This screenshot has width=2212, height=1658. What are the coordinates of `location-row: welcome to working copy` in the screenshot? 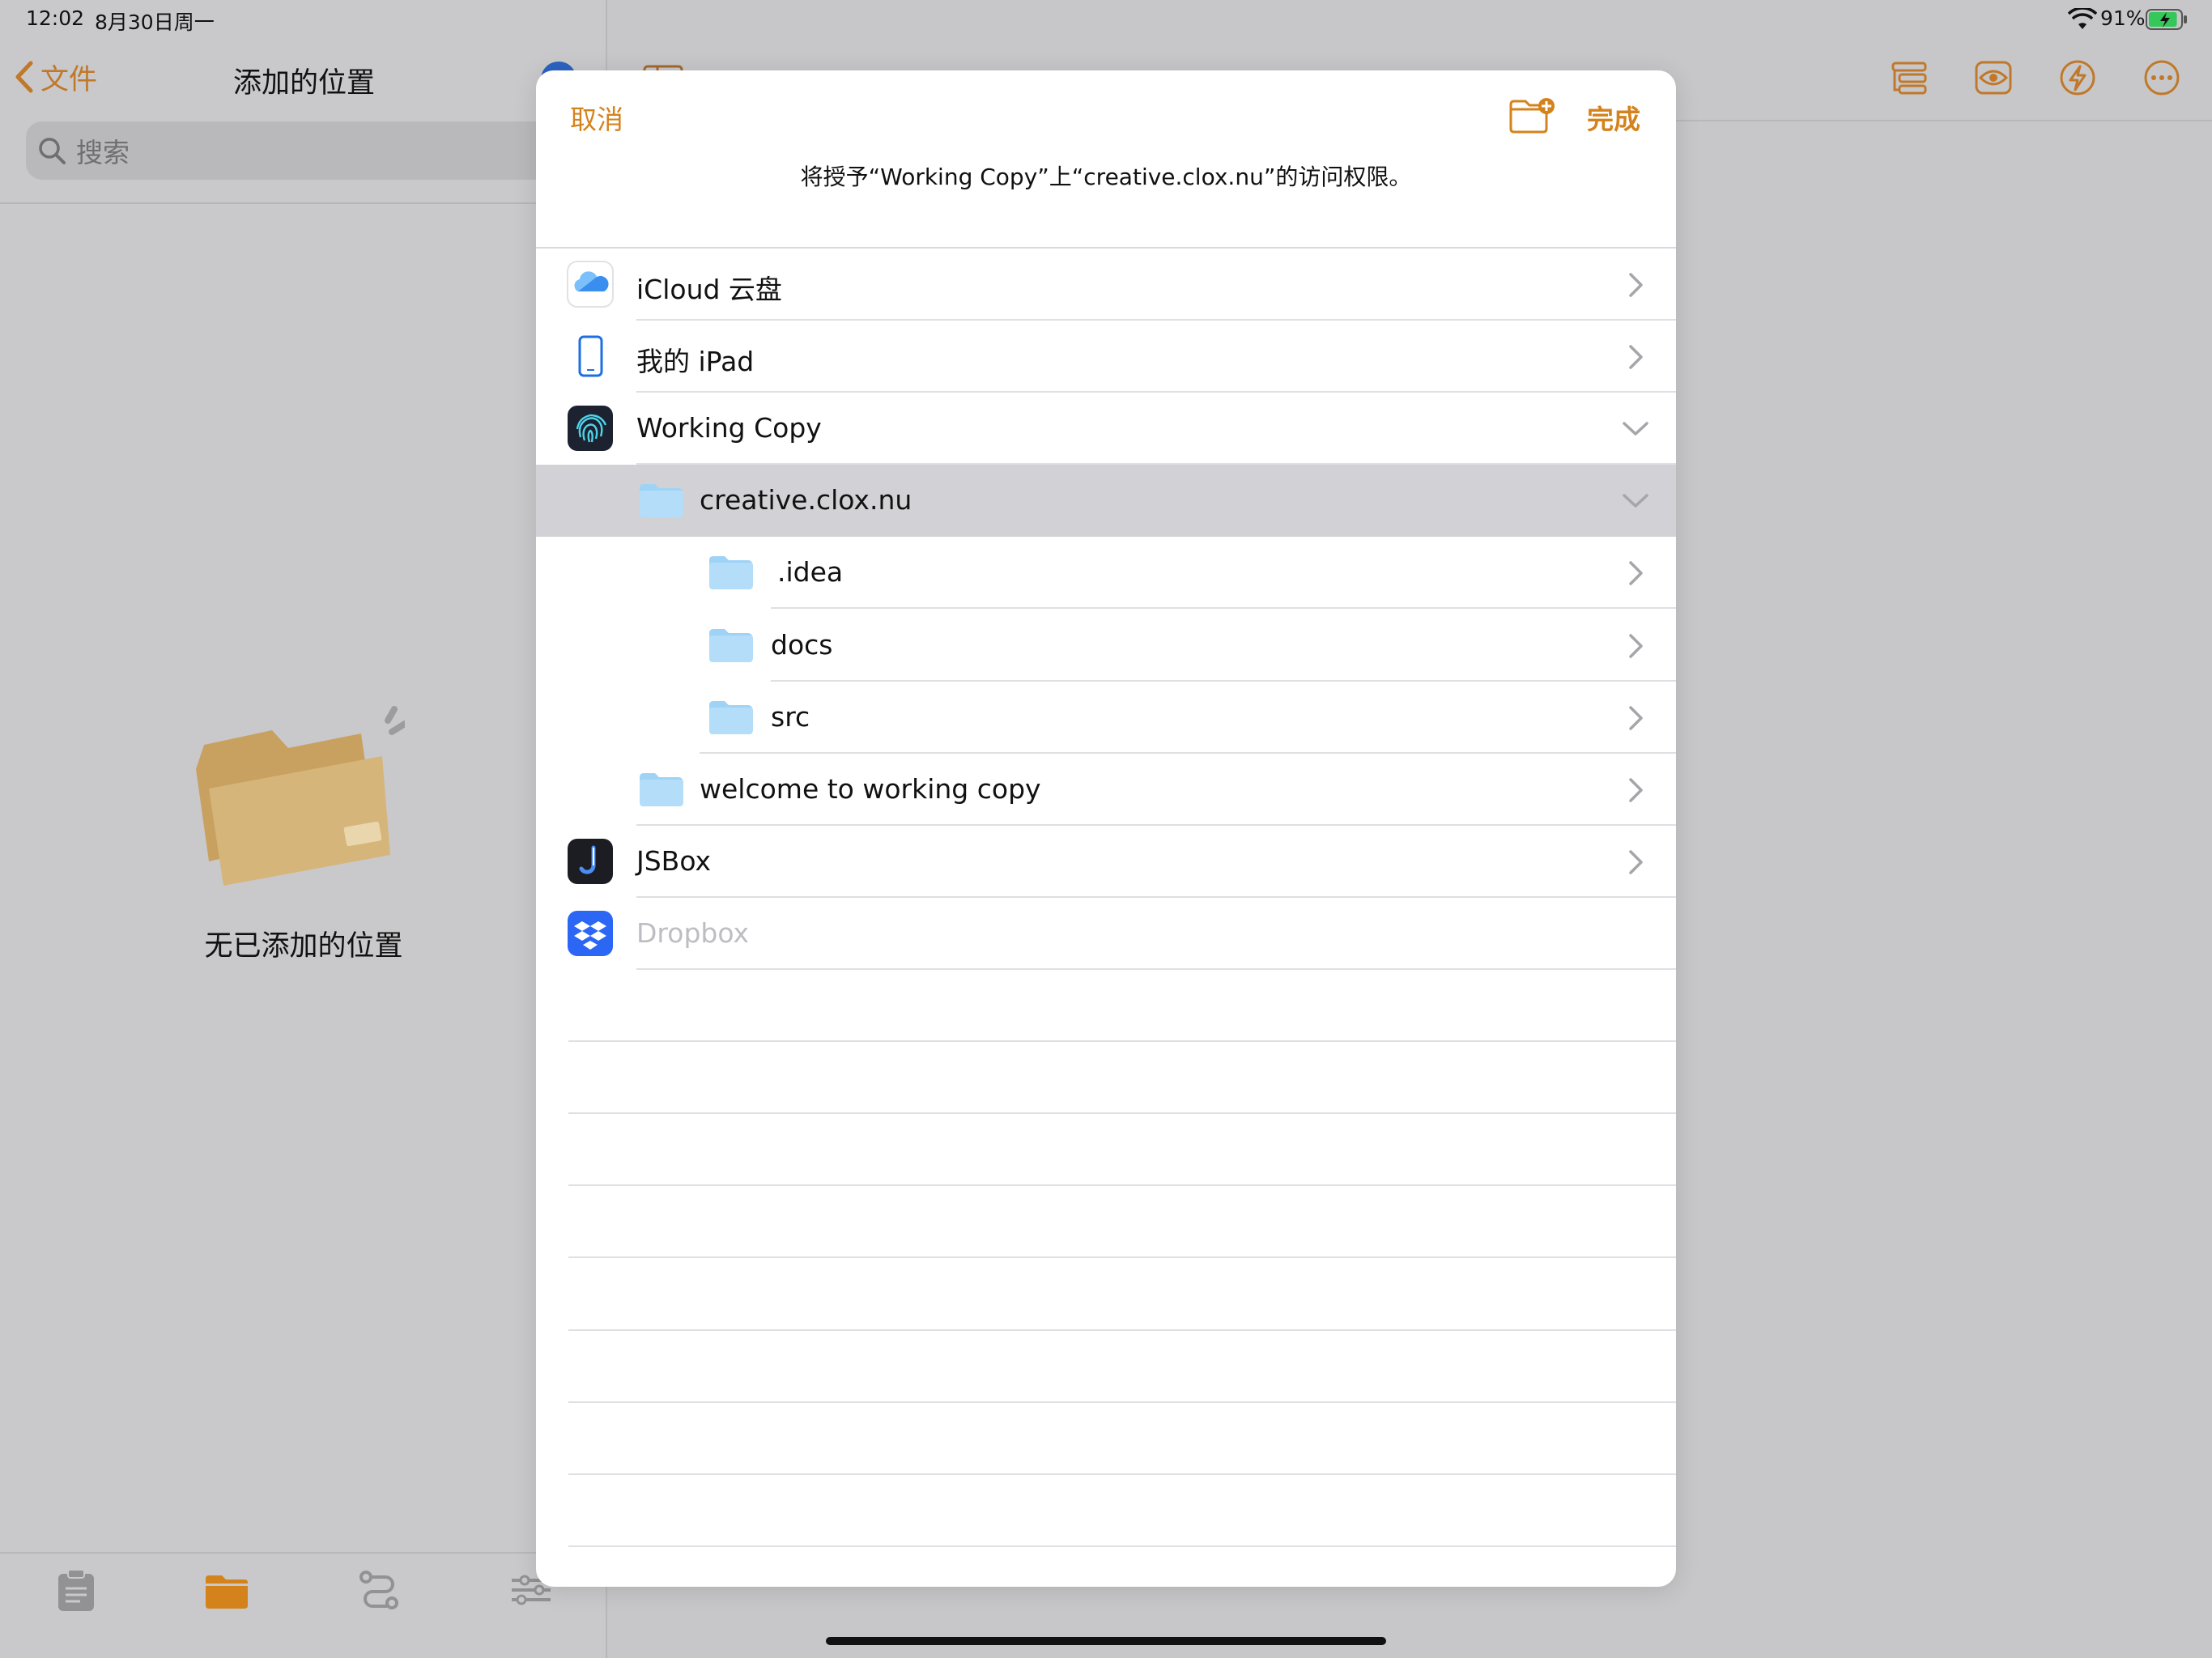 It's located at (1106, 790).